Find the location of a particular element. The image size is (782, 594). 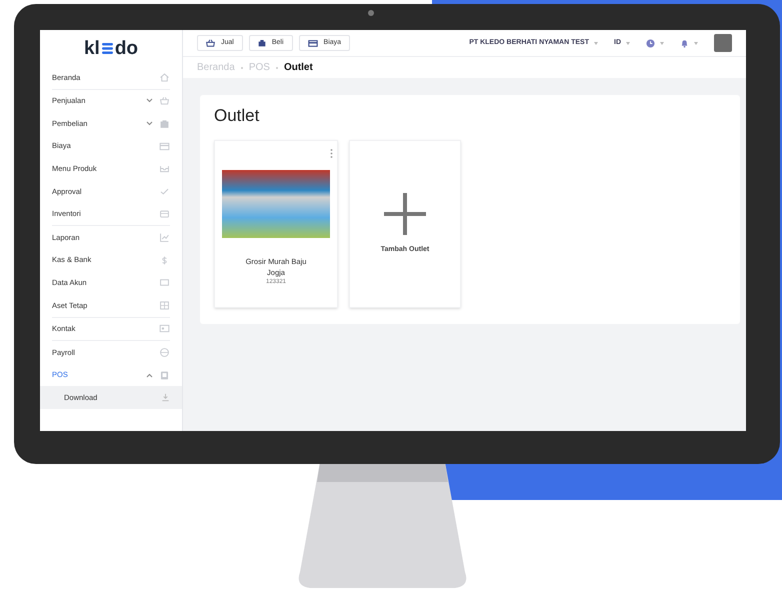

house-icon is located at coordinates (164, 77).